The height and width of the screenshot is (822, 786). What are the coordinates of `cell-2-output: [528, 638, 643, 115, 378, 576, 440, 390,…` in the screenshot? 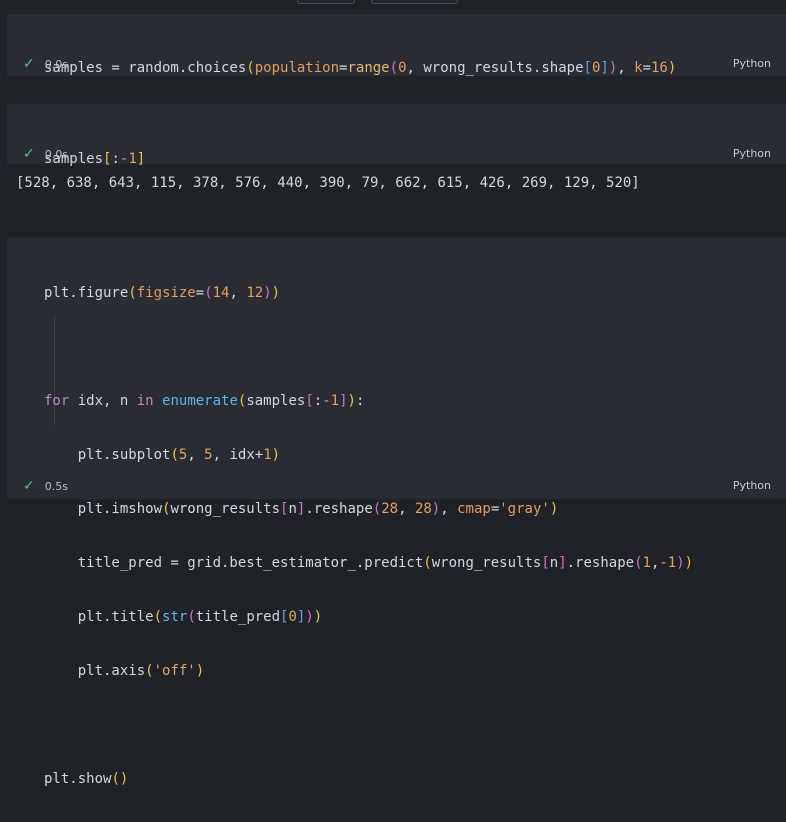 It's located at (328, 183).